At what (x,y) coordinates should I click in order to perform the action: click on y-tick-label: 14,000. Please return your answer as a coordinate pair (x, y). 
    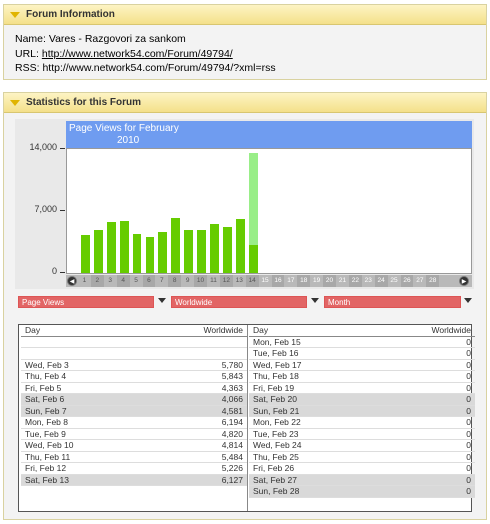
    Looking at the image, I should click on (43, 147).